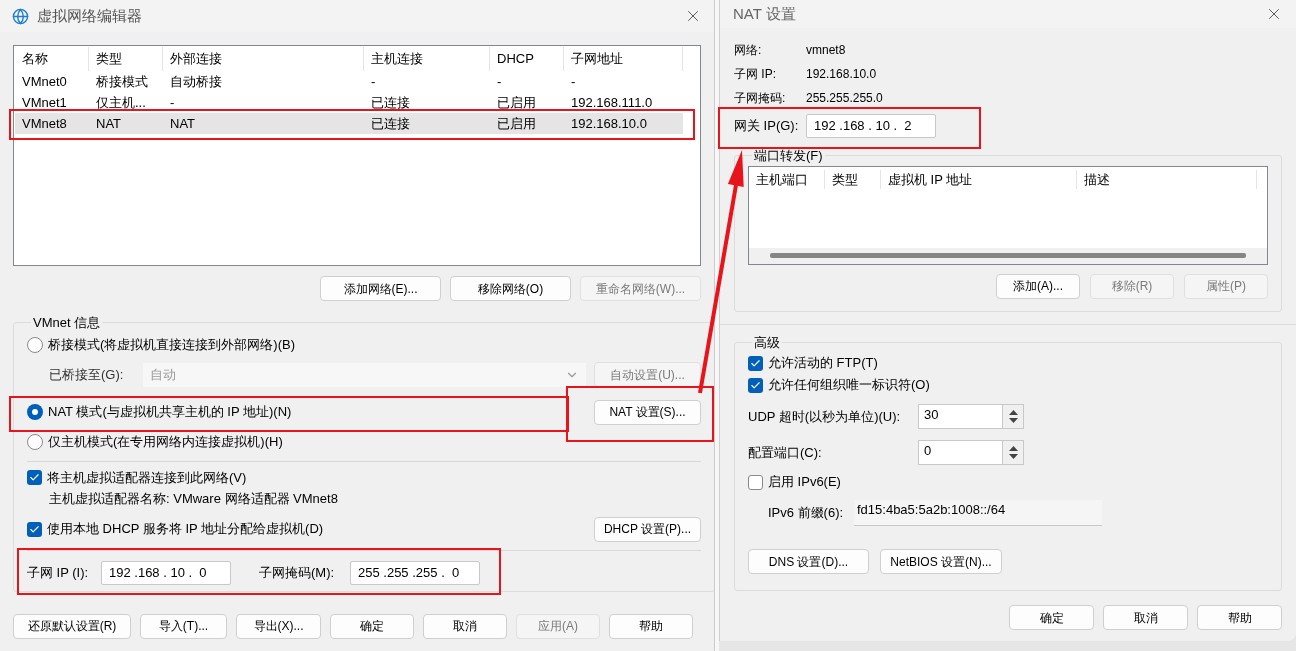 Image resolution: width=1296 pixels, height=651 pixels. Describe the element at coordinates (849, 385) in the screenshot. I see `checkbox-label: 允许任何组织唯一标识符(O)` at that location.